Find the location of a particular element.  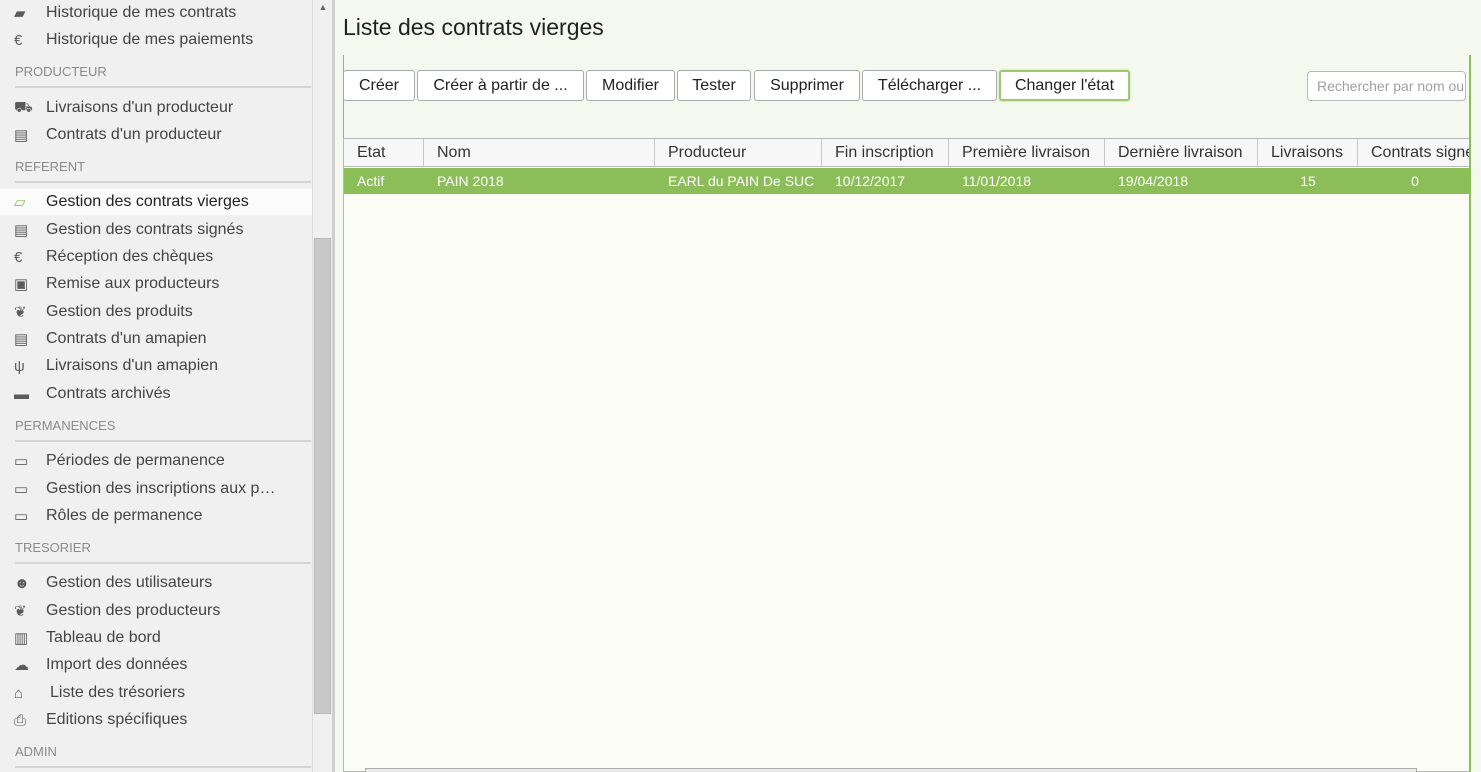

scrollbar-thumb is located at coordinates (322, 476).